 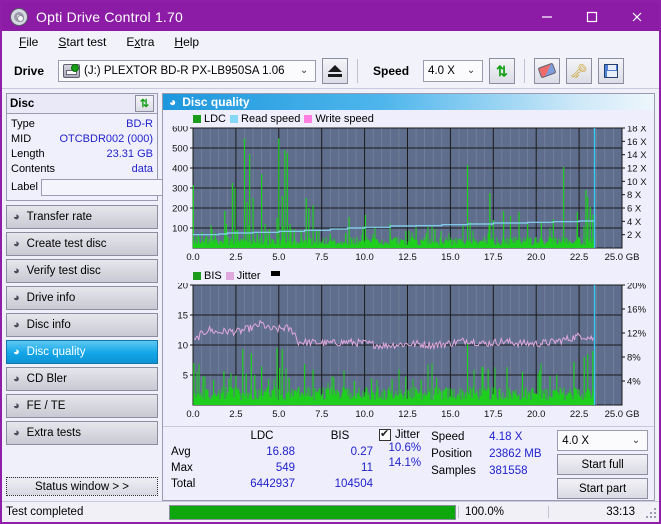 What do you see at coordinates (344, 119) in the screenshot?
I see `legend-label-write-speed: Write speed` at bounding box center [344, 119].